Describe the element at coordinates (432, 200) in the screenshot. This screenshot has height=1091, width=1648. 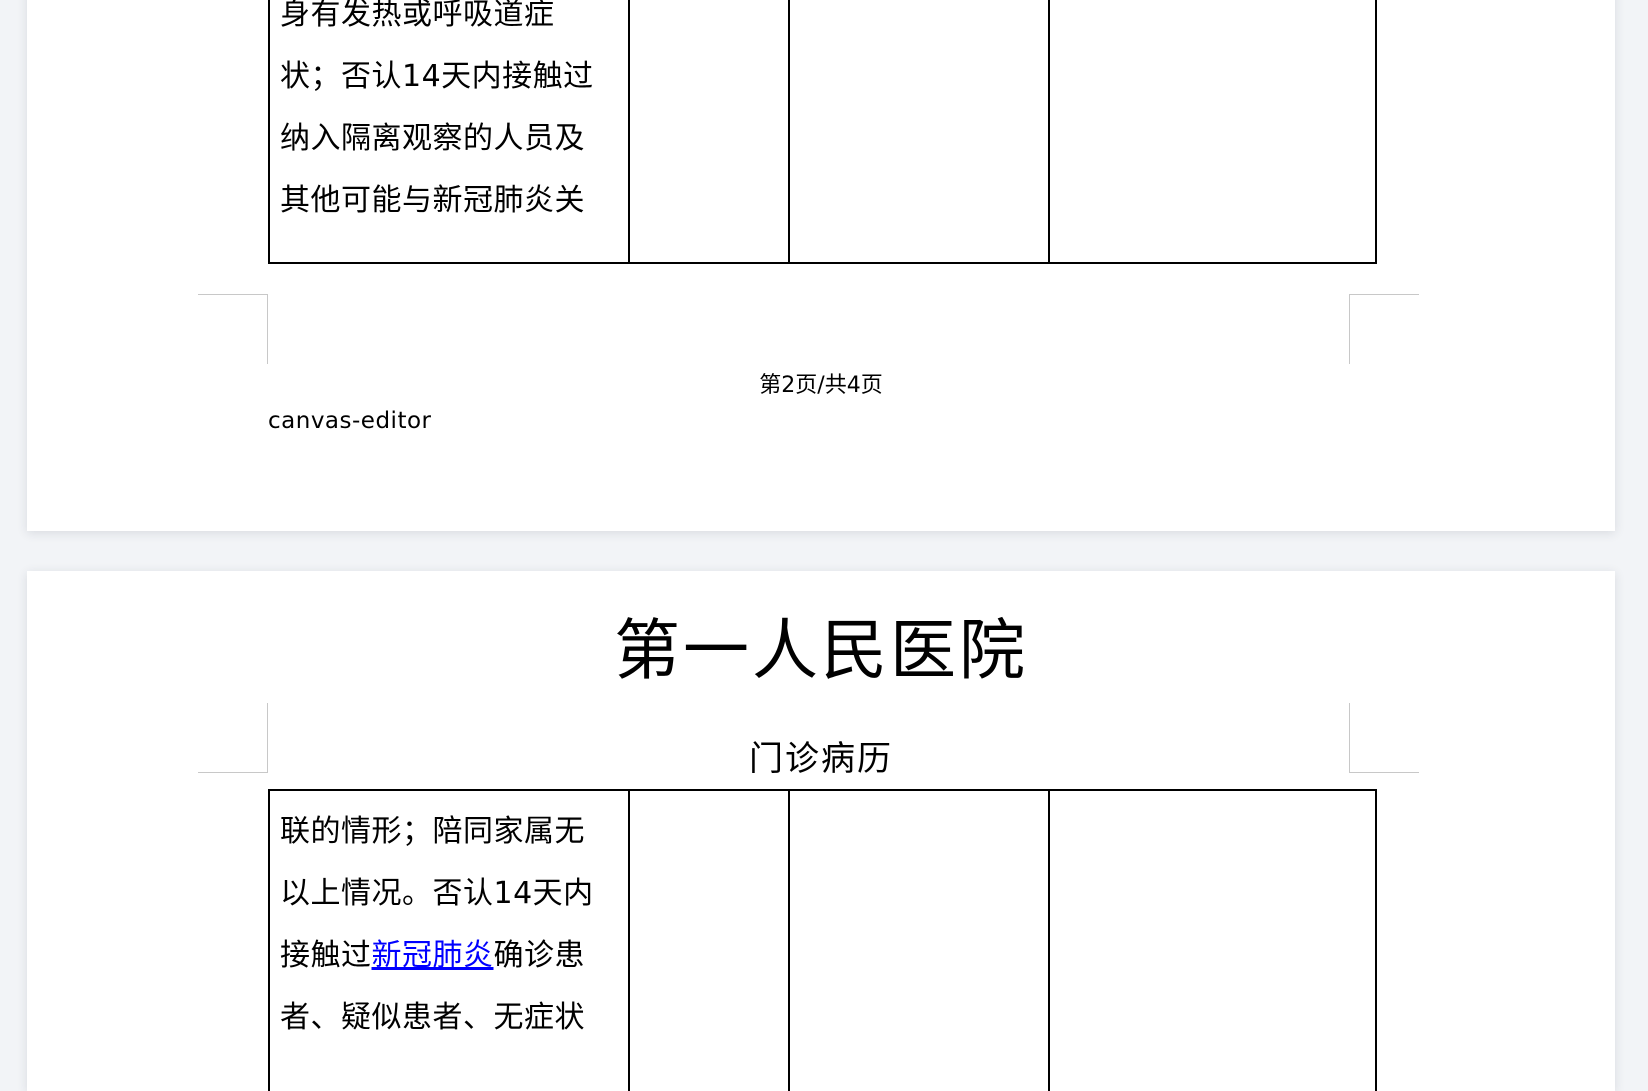
I see `cell-text-line: 其他可能与新冠肺炎关` at that location.